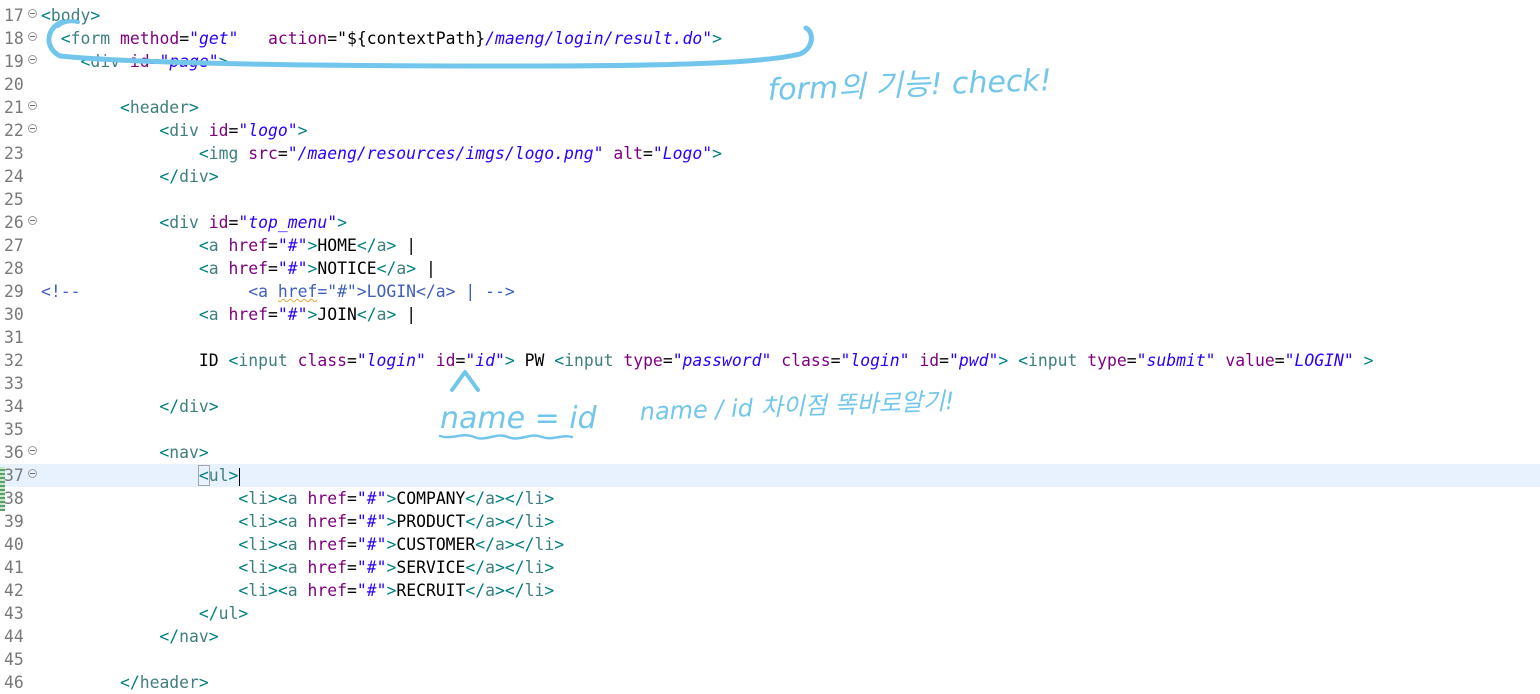 The height and width of the screenshot is (694, 1540). I want to click on code-line: 25, so click(770, 199).